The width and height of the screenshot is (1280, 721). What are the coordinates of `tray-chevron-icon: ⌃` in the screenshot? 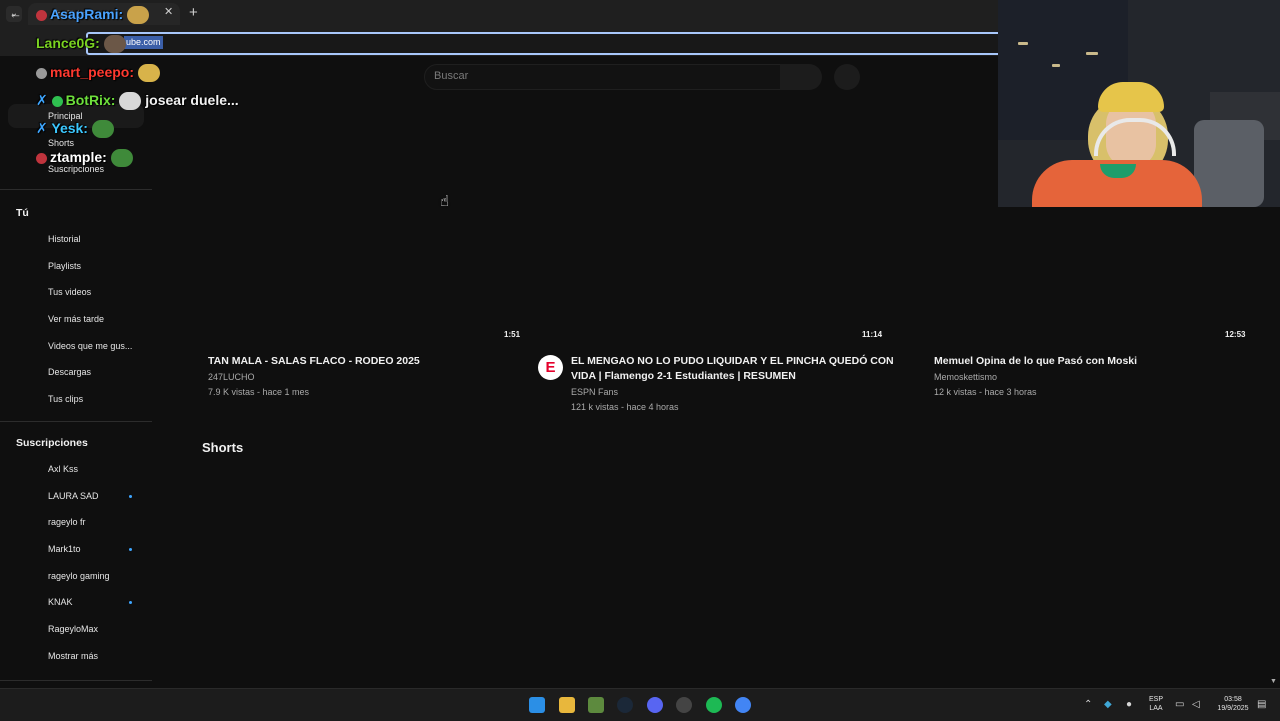 It's located at (1088, 704).